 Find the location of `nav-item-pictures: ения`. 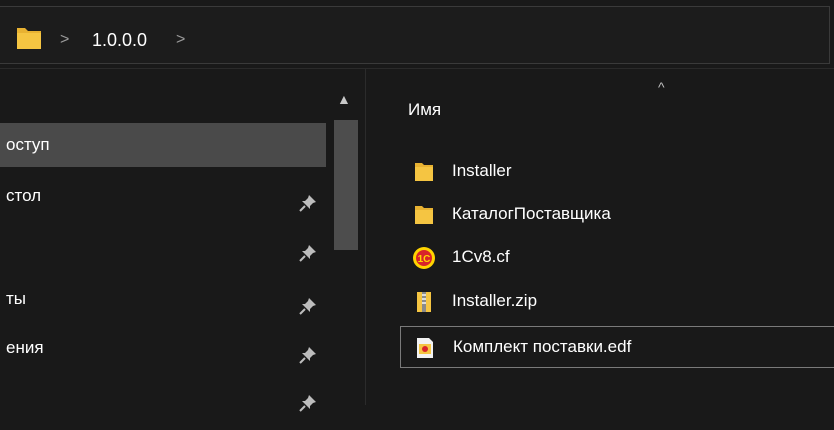

nav-item-pictures: ения is located at coordinates (163, 348).